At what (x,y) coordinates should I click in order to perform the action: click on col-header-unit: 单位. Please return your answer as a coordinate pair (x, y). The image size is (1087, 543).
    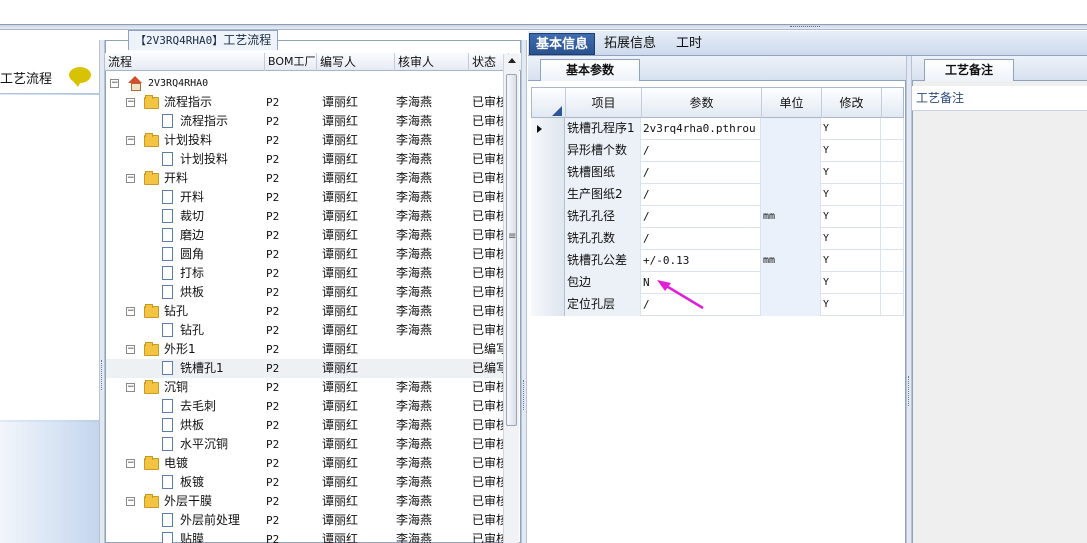
    Looking at the image, I should click on (792, 103).